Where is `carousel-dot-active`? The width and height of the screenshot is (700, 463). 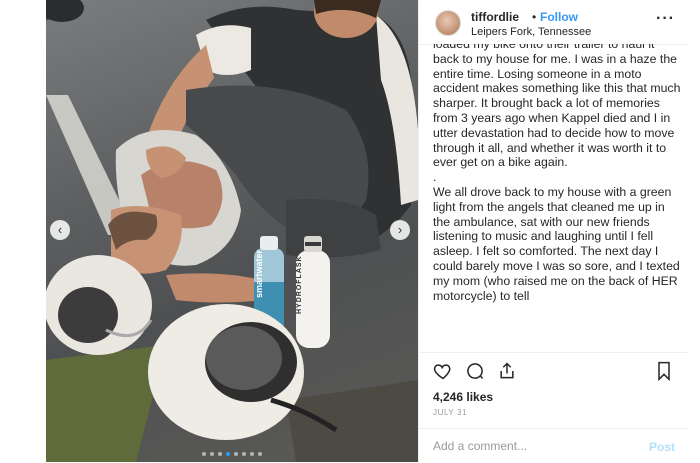
carousel-dot-active is located at coordinates (228, 454).